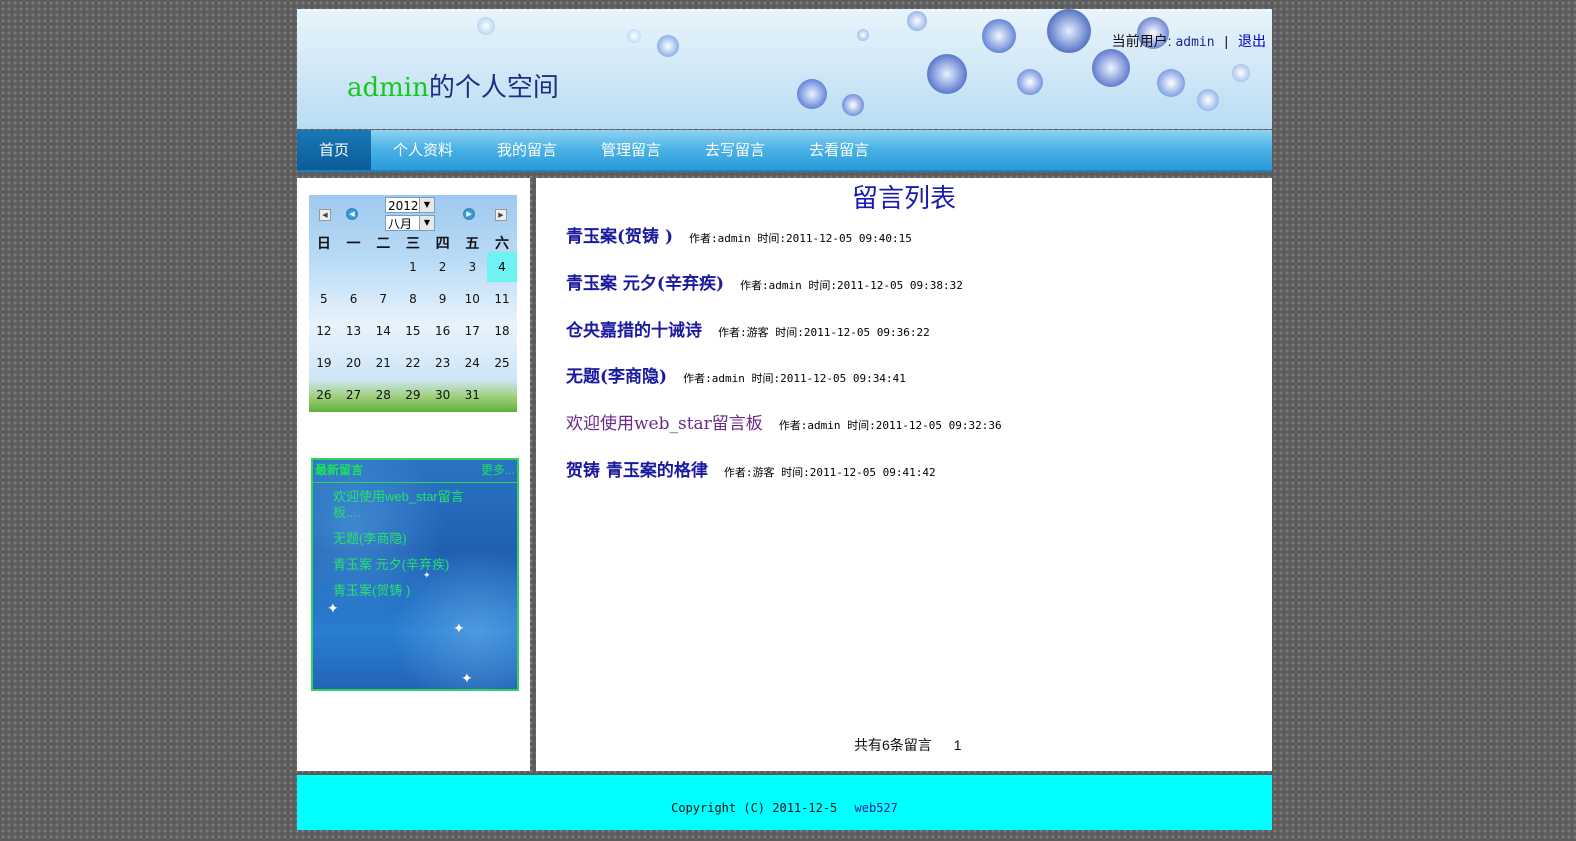 This screenshot has width=1576, height=841. What do you see at coordinates (334, 150) in the screenshot?
I see `nav-item-home: 首页` at bounding box center [334, 150].